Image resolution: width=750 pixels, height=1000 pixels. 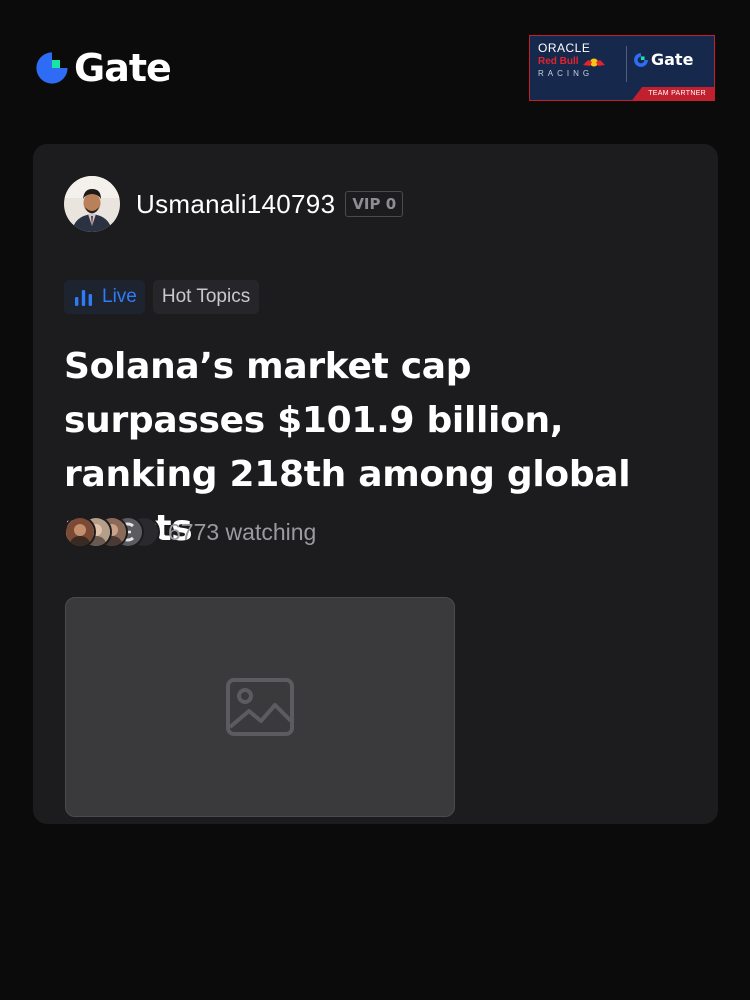 I want to click on gate-logo: Gate, so click(x=103, y=68).